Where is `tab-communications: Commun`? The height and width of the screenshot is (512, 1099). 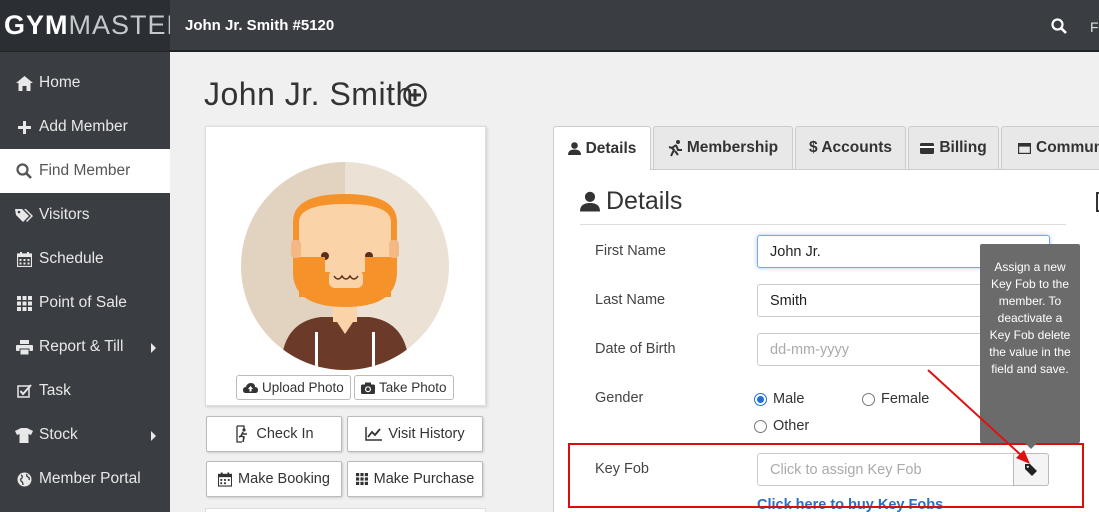
tab-communications: Commun is located at coordinates (1050, 147).